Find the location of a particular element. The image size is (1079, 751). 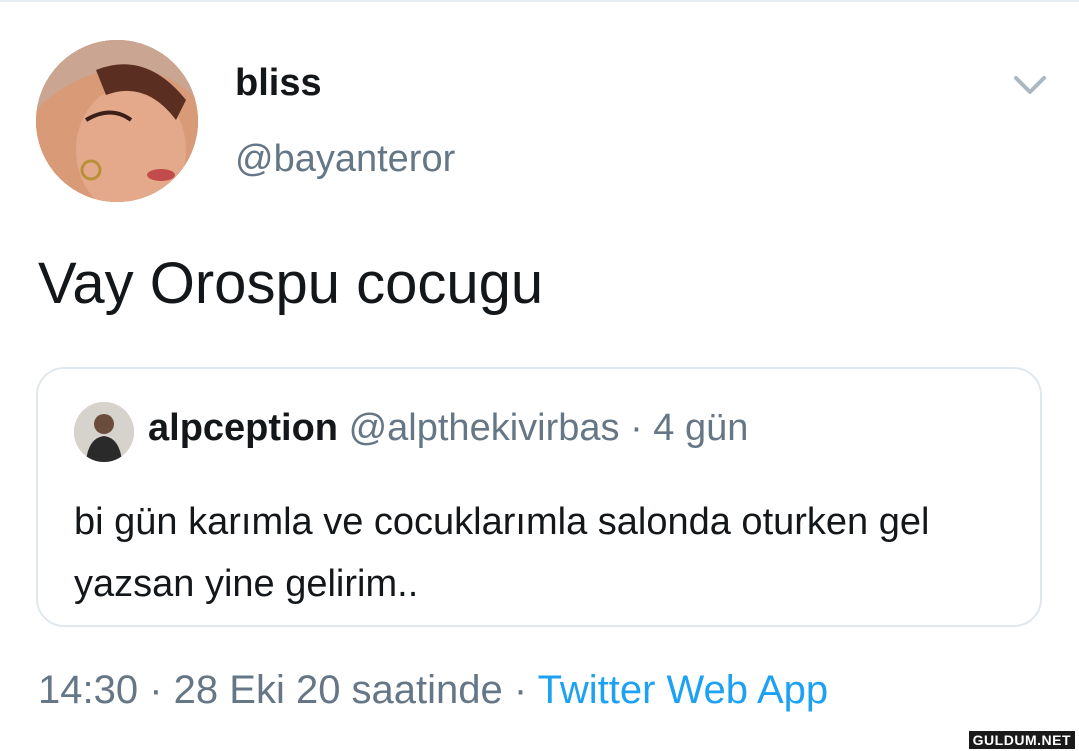

top-divider is located at coordinates (539, 1).